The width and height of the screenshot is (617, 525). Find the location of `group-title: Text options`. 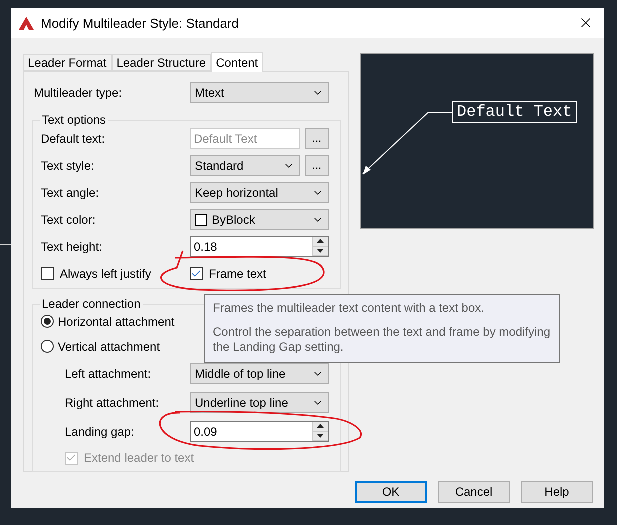

group-title: Text options is located at coordinates (74, 120).